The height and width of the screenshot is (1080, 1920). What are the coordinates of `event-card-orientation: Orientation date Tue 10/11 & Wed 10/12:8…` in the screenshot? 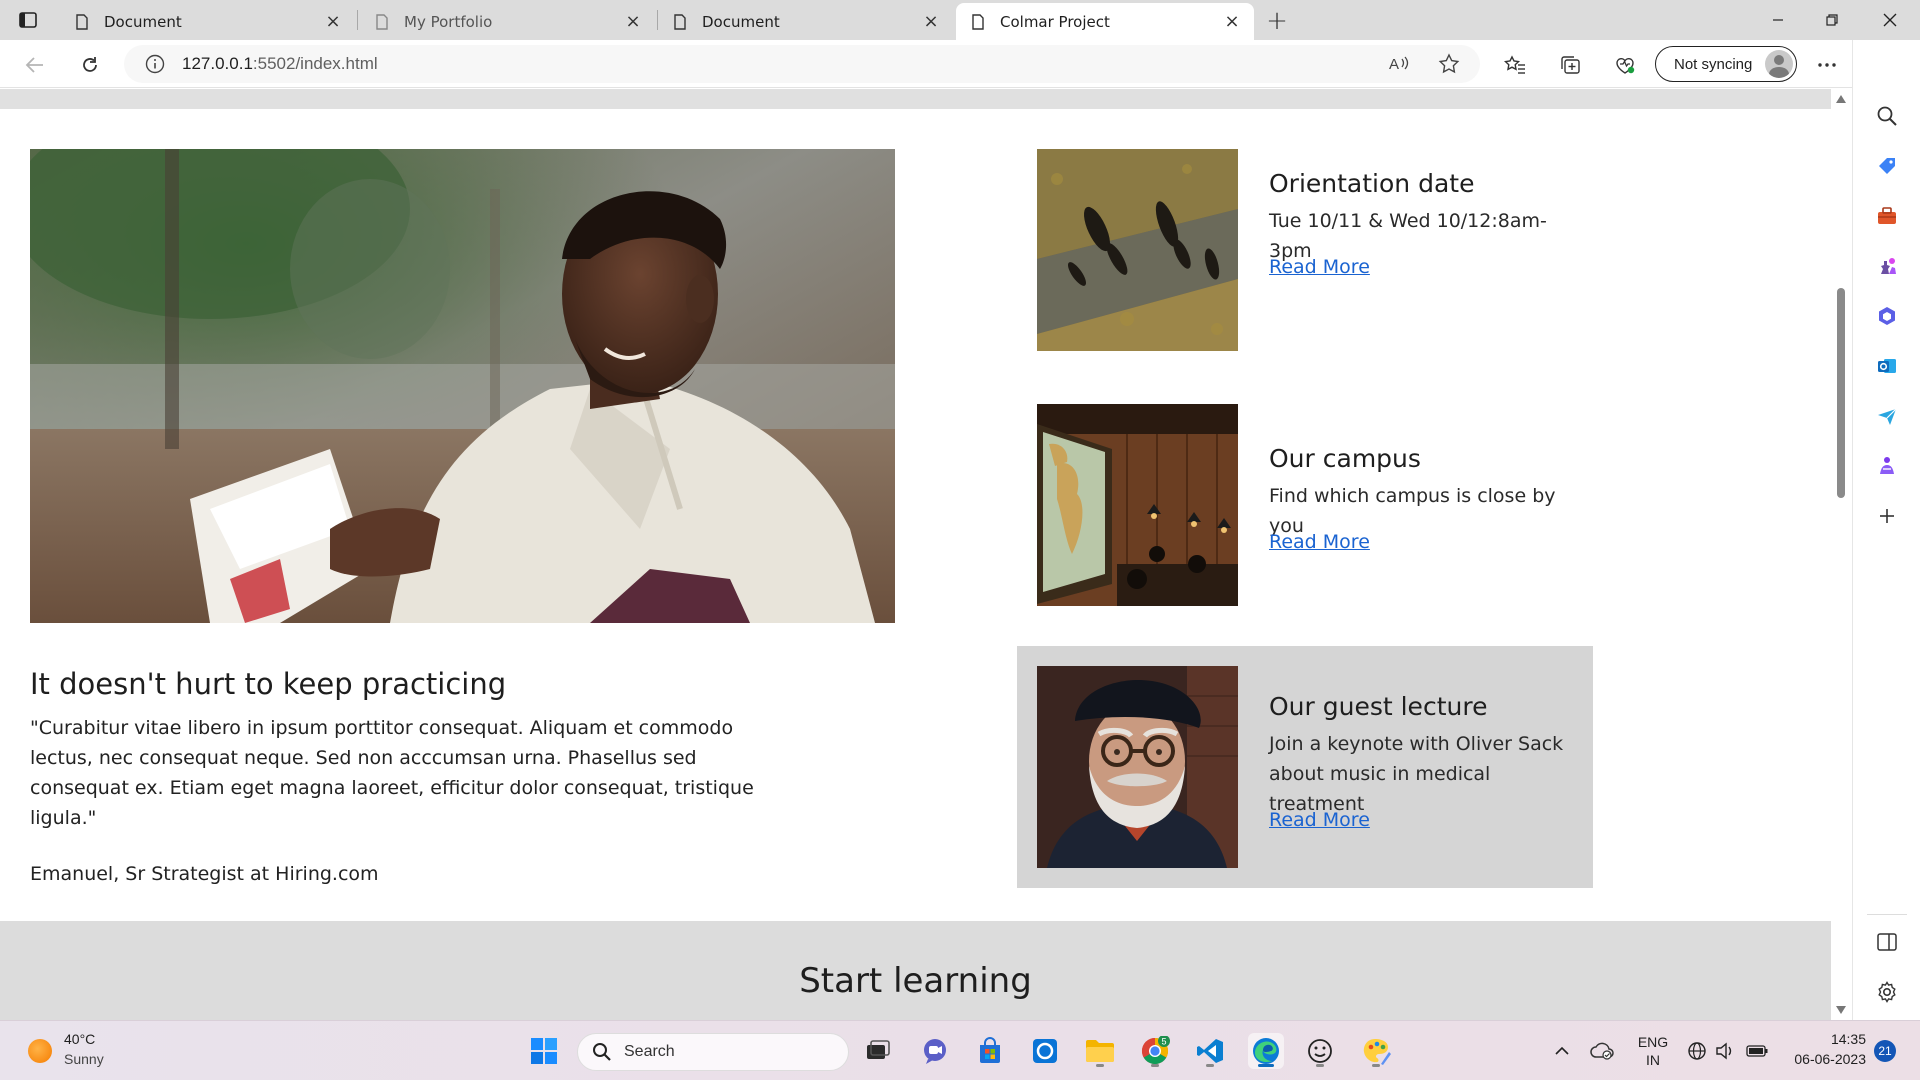 It's located at (1305, 250).